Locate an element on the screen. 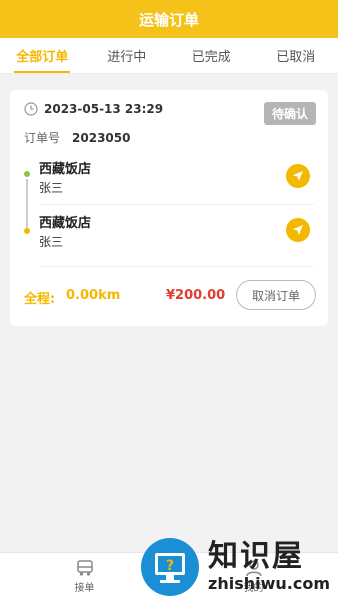 The height and width of the screenshot is (600, 338). order-tabs: 全部订单 进行中 已完成 已取消 is located at coordinates (169, 56).